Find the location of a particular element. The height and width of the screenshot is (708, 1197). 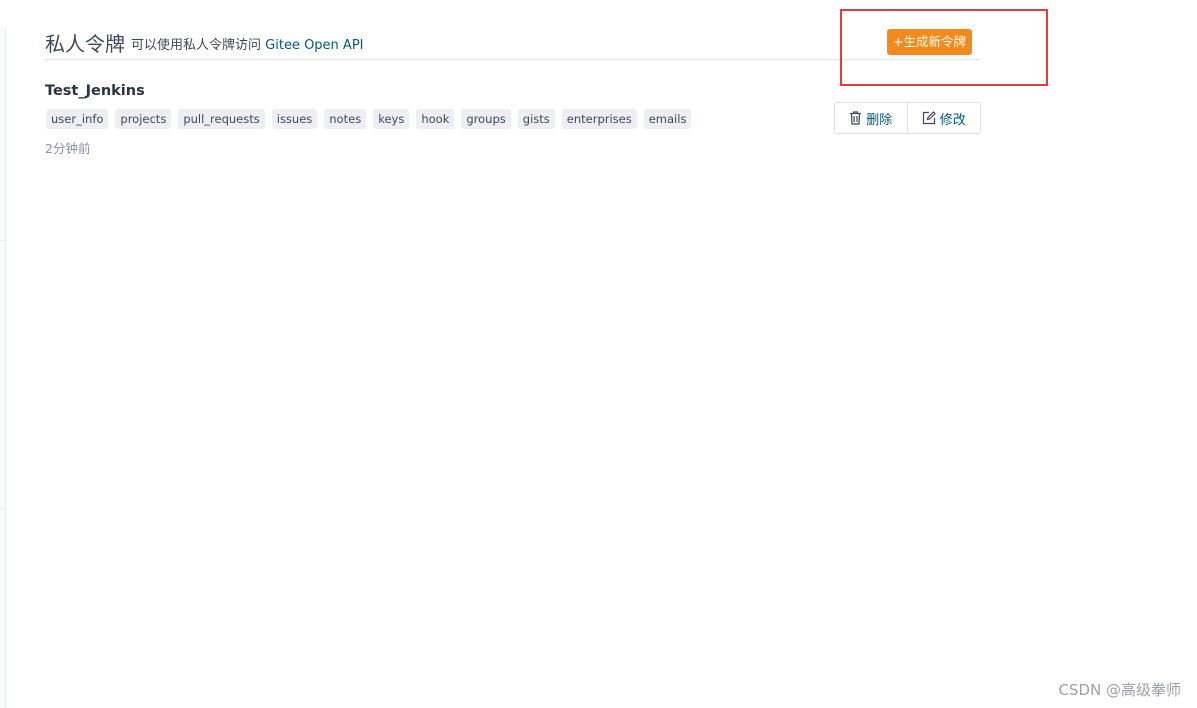

scope-tag: emails is located at coordinates (667, 119).